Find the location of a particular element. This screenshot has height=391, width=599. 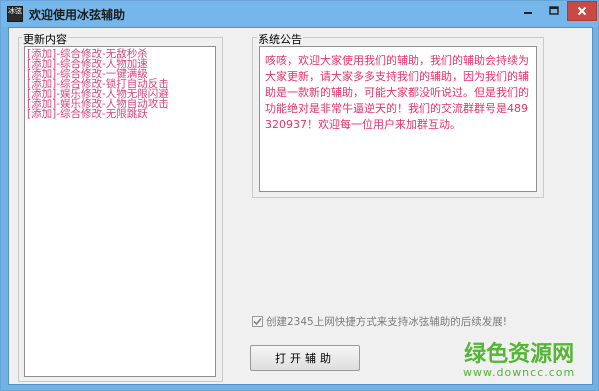

minimize-button is located at coordinates (527, 11).